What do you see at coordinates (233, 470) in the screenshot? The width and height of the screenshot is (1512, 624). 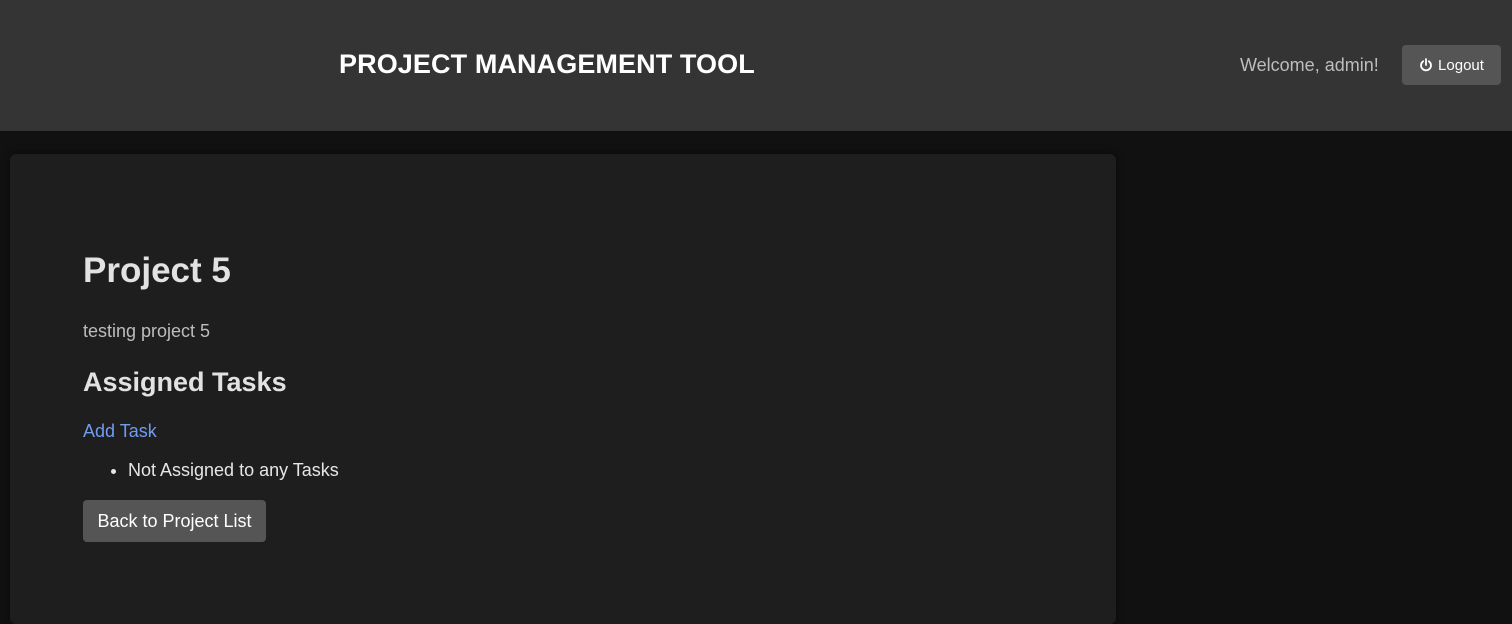 I see `list-item: Not Assigned to any Tasks` at bounding box center [233, 470].